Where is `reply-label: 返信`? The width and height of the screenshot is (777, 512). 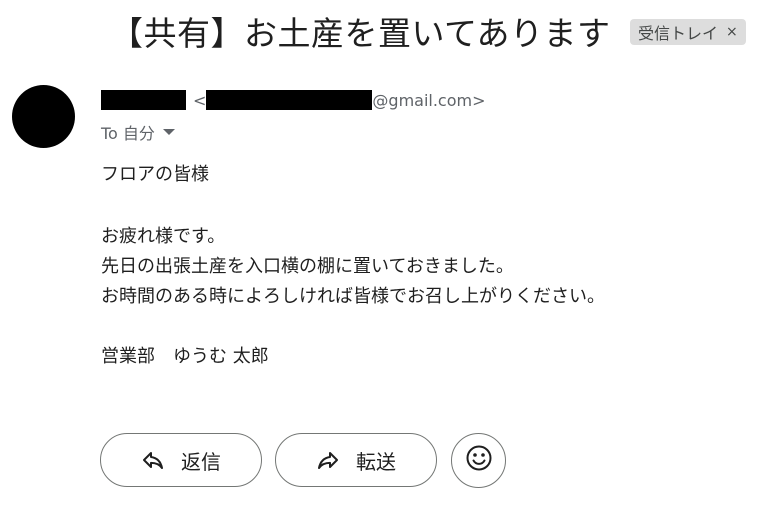
reply-label: 返信 is located at coordinates (201, 461).